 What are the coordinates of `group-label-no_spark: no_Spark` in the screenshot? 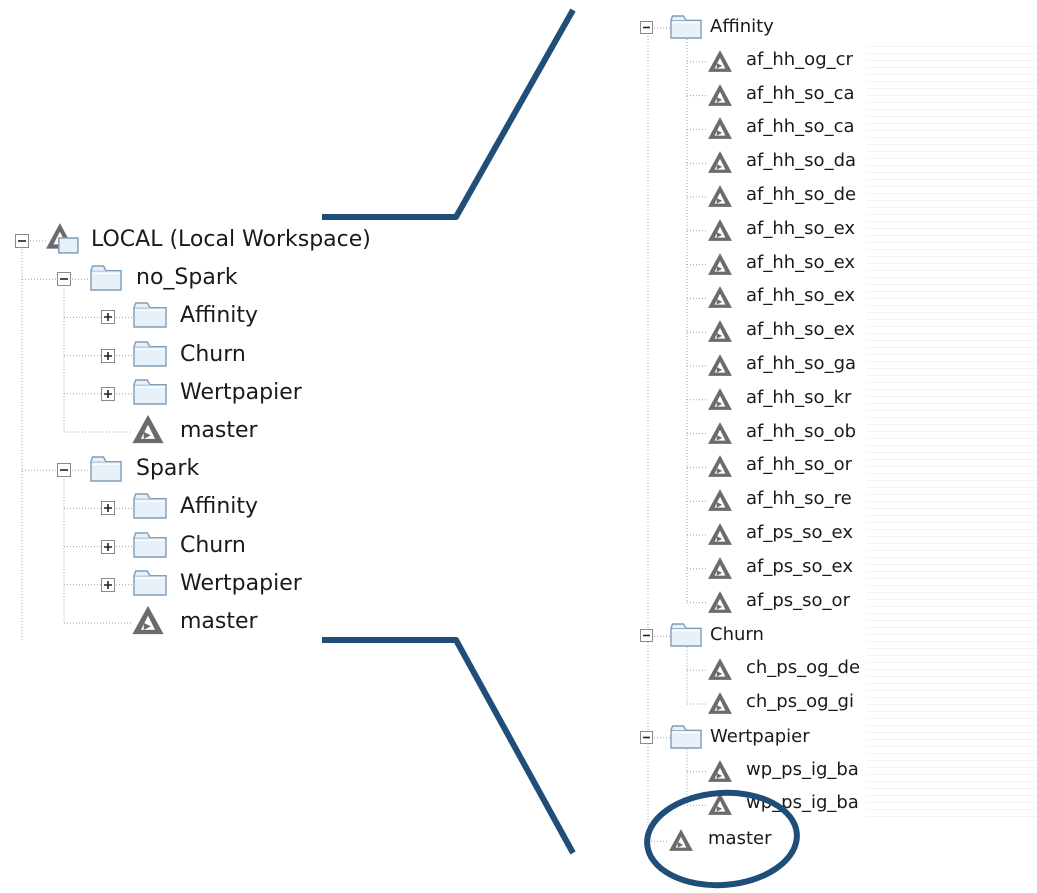 It's located at (187, 278).